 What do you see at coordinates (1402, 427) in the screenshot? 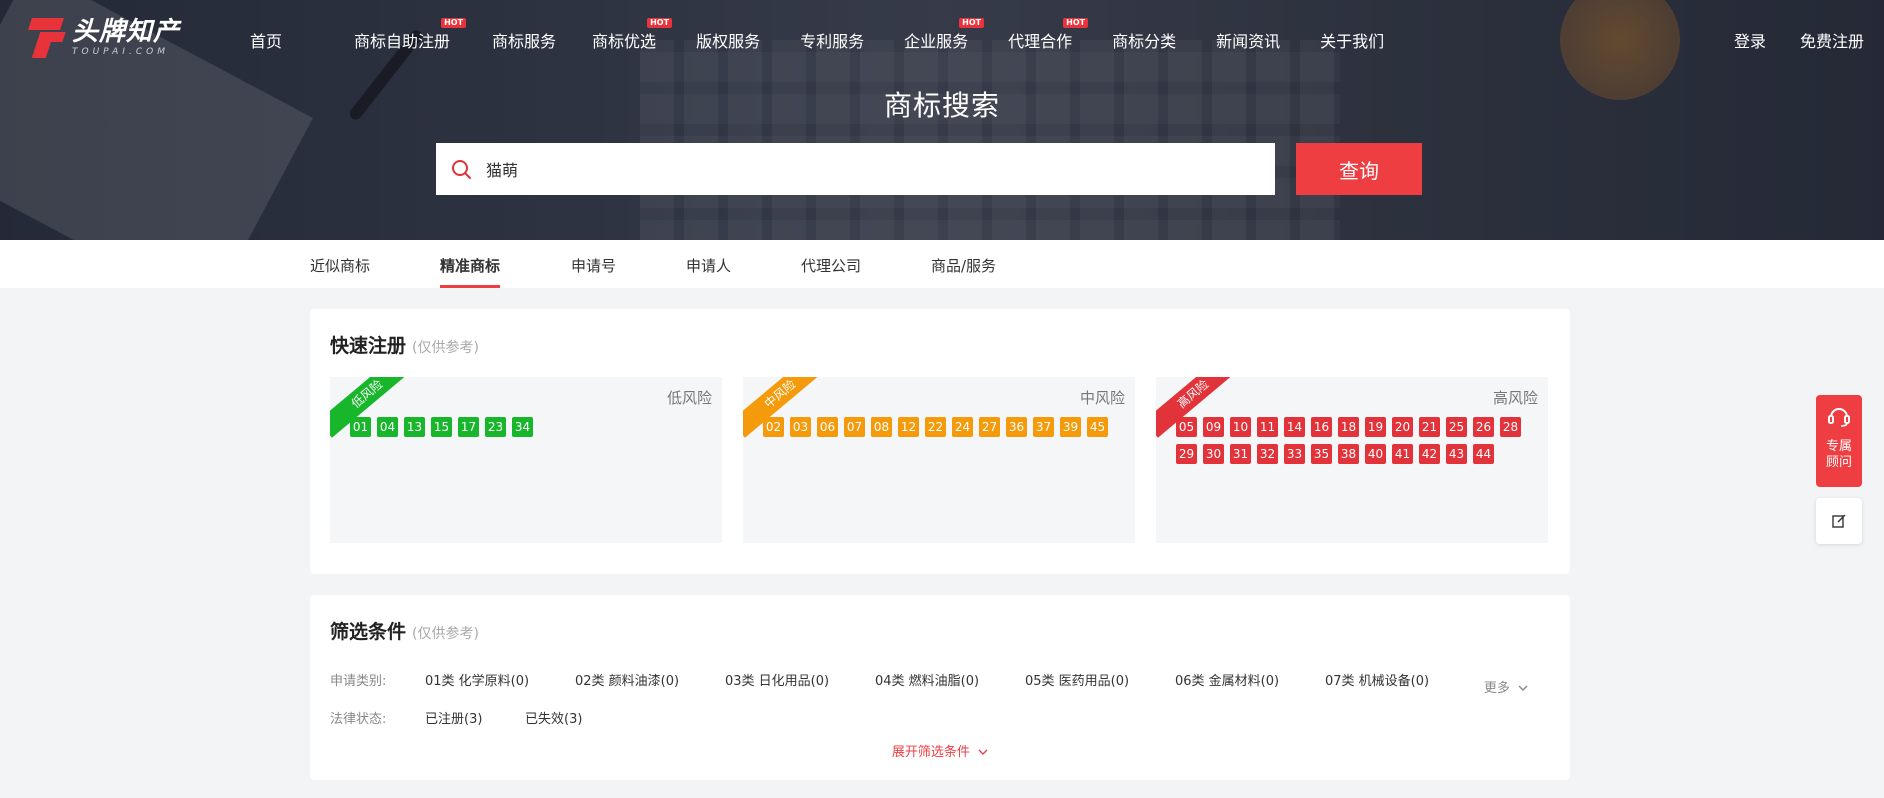
I see `class-code-chip: 20` at bounding box center [1402, 427].